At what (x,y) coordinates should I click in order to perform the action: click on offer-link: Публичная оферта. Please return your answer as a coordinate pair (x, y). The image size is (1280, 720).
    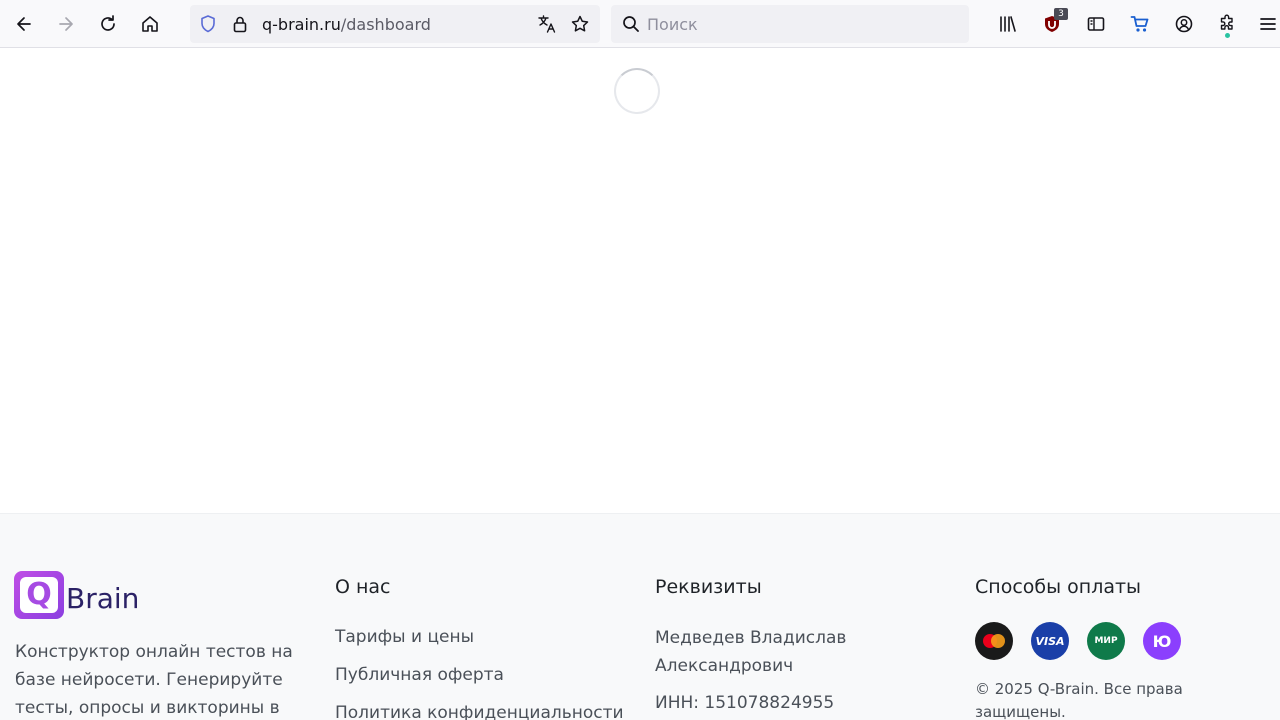
    Looking at the image, I should click on (419, 675).